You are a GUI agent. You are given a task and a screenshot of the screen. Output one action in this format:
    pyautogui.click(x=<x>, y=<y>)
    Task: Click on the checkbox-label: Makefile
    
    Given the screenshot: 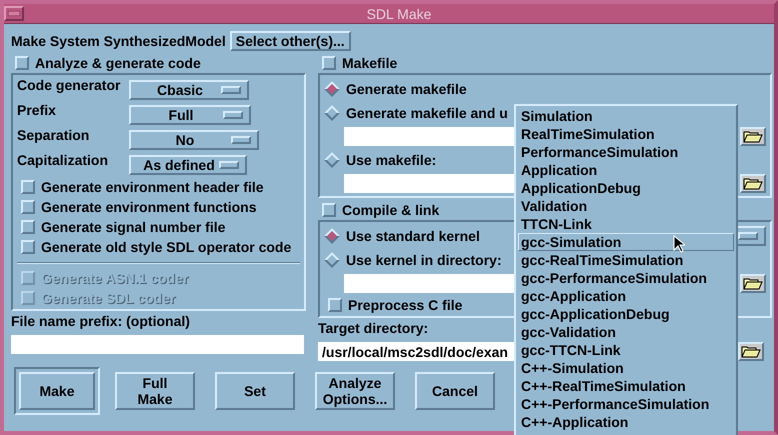 What is the action you would take?
    pyautogui.click(x=370, y=63)
    